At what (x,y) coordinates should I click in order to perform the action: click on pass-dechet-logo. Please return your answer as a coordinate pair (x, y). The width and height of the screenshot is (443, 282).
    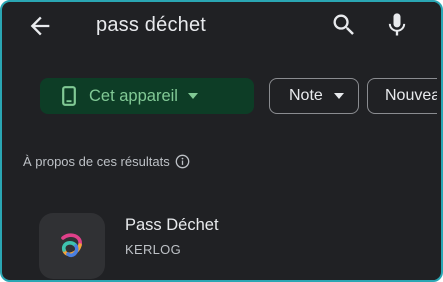
    Looking at the image, I should click on (71, 245).